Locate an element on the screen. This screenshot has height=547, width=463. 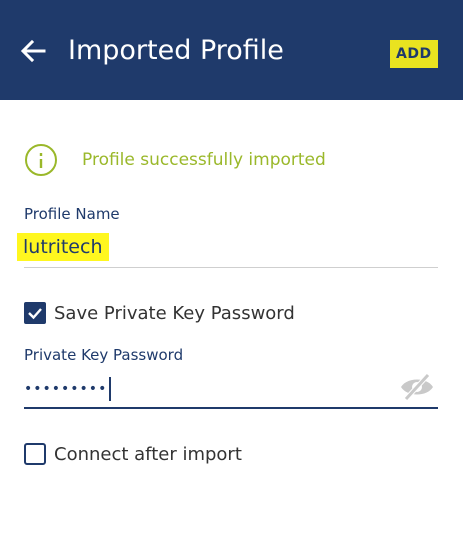
password-masked-value: ••••••••• is located at coordinates (66, 389).